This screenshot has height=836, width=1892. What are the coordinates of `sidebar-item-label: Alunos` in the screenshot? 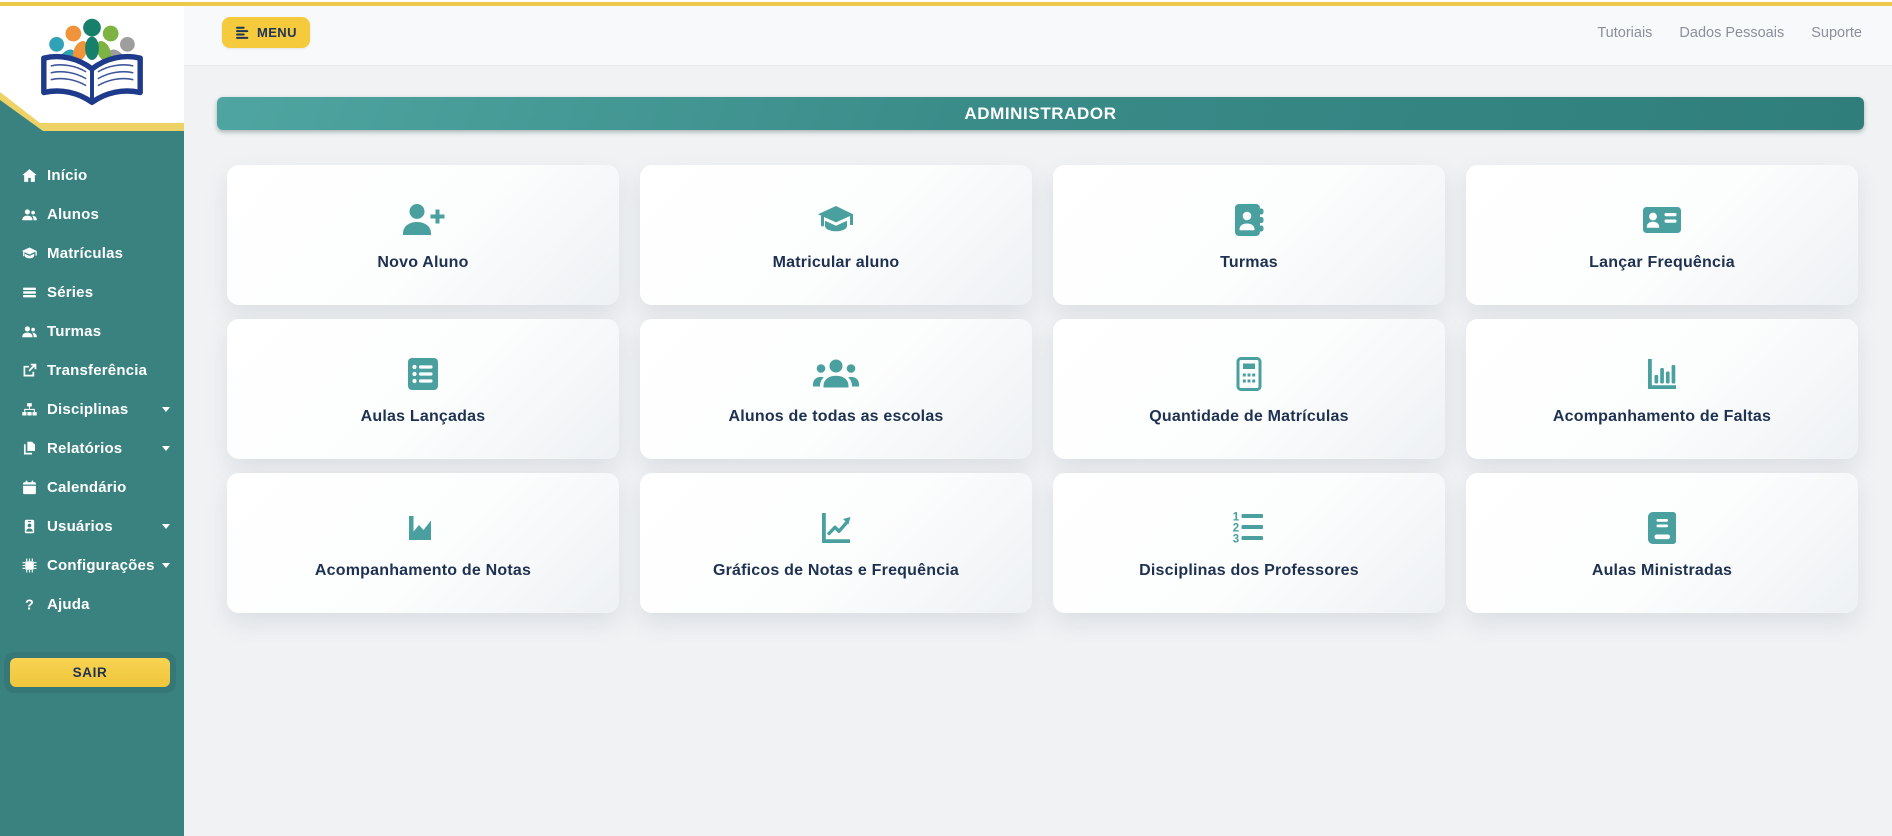 It's located at (73, 214).